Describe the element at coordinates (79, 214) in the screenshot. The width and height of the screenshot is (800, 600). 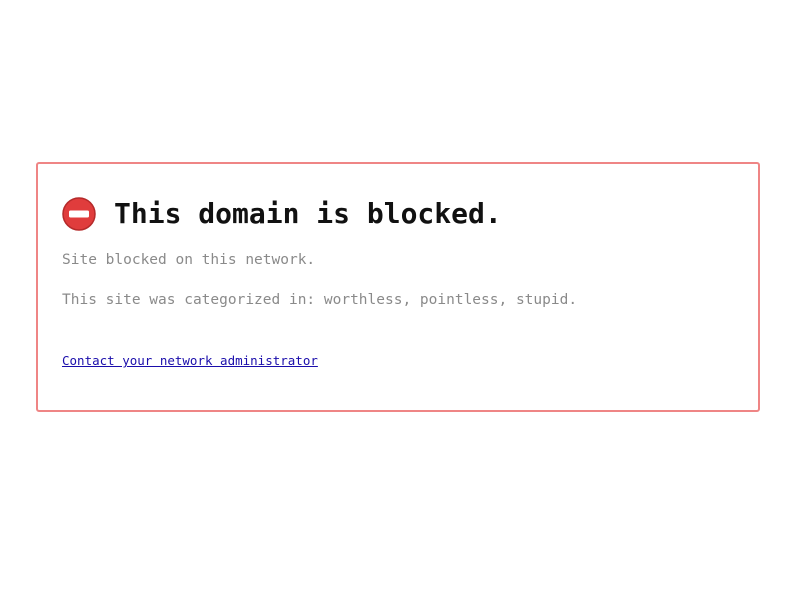
I see `no-entry-icon` at that location.